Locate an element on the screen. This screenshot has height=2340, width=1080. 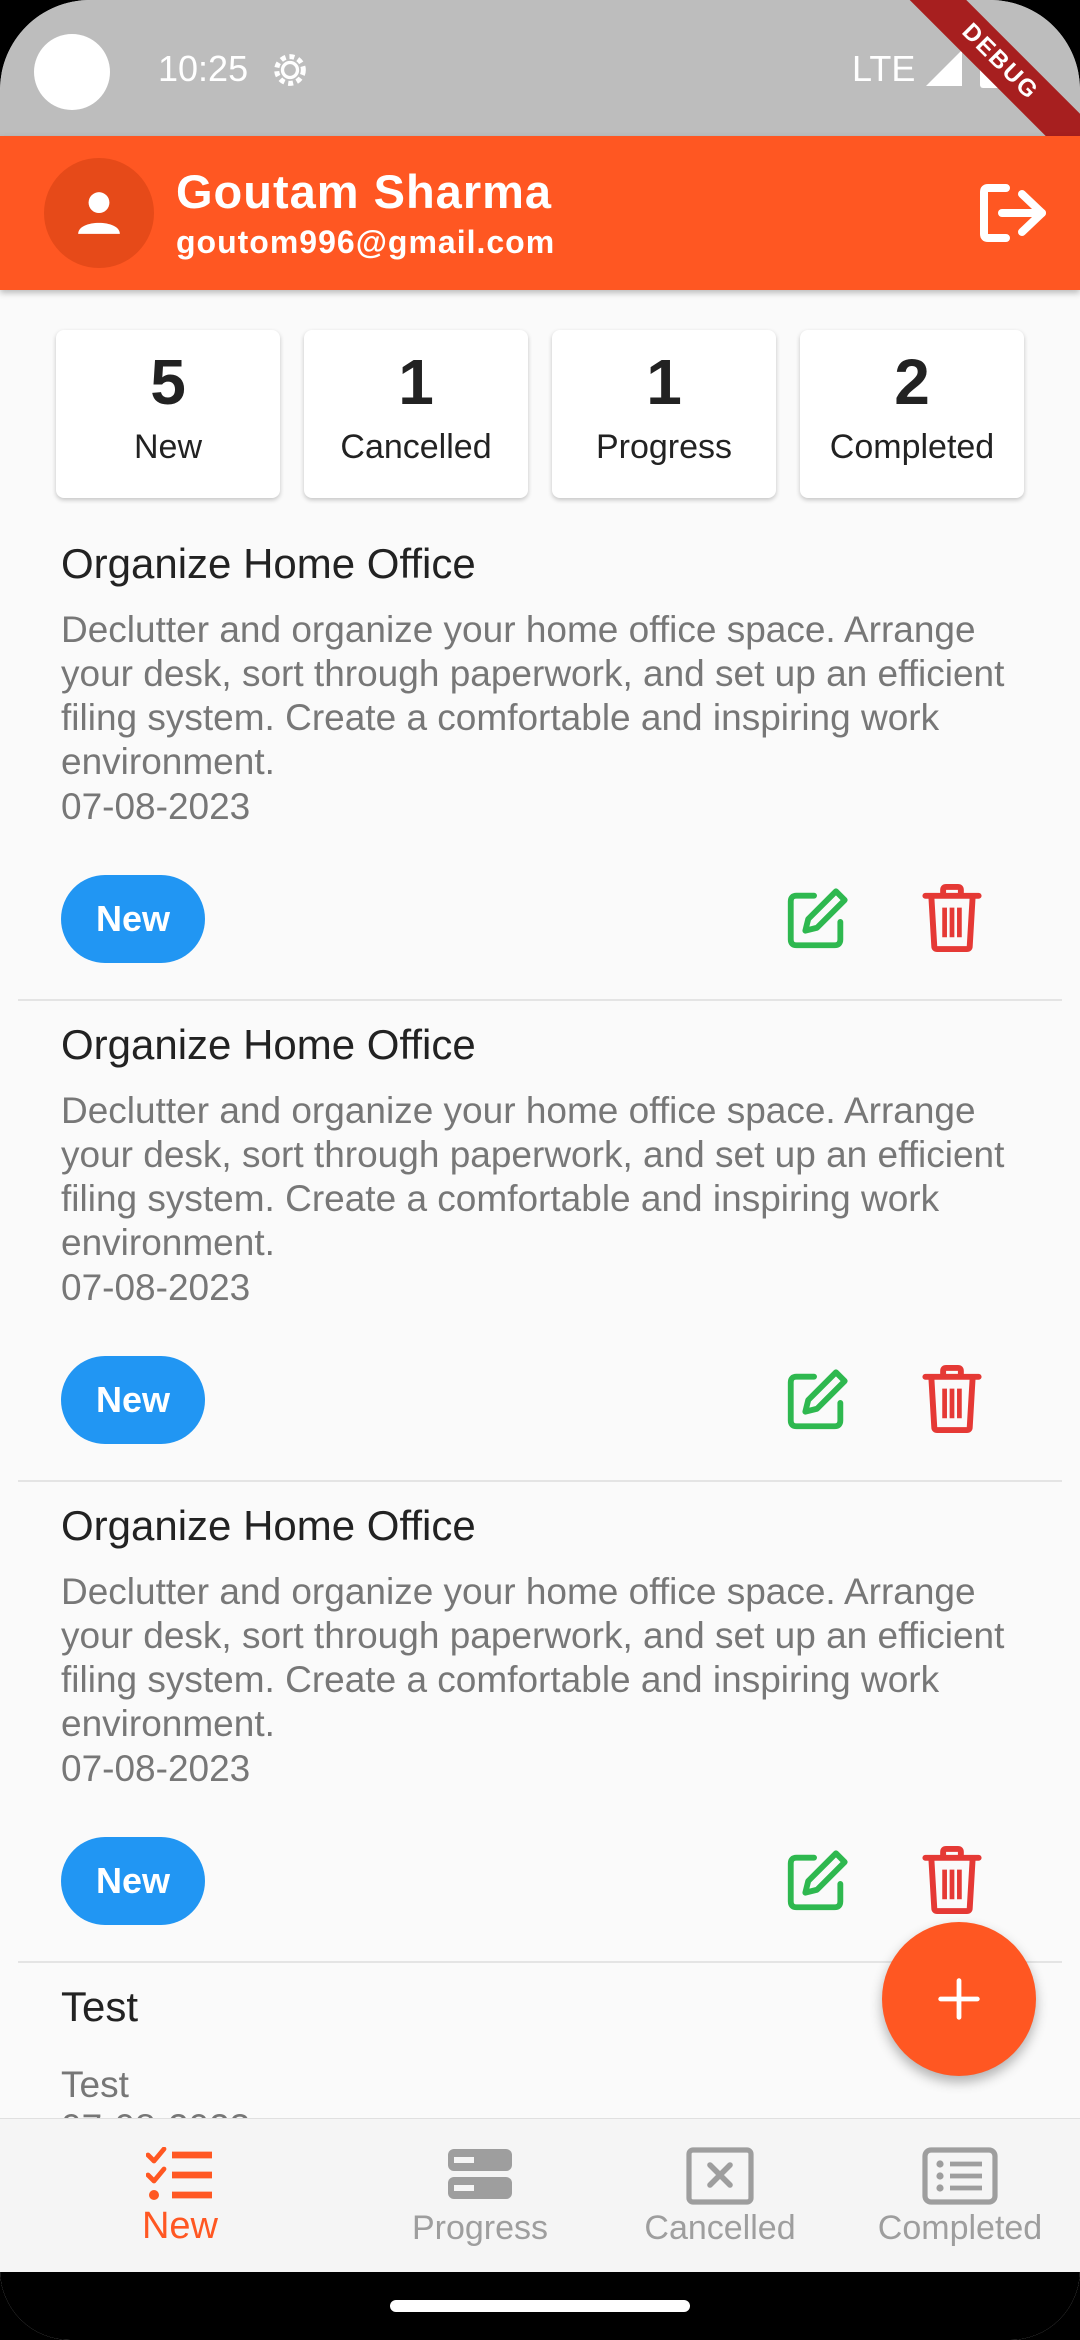
nav-label: Completed is located at coordinates (960, 2228).